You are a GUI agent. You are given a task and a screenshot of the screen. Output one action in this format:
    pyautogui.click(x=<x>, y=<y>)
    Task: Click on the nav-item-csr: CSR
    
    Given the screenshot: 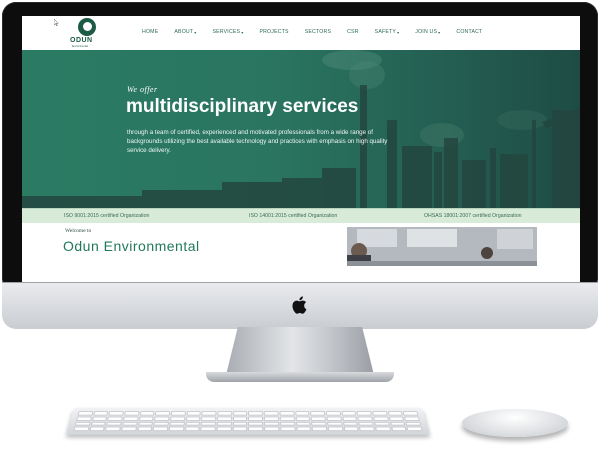 What is the action you would take?
    pyautogui.click(x=353, y=32)
    